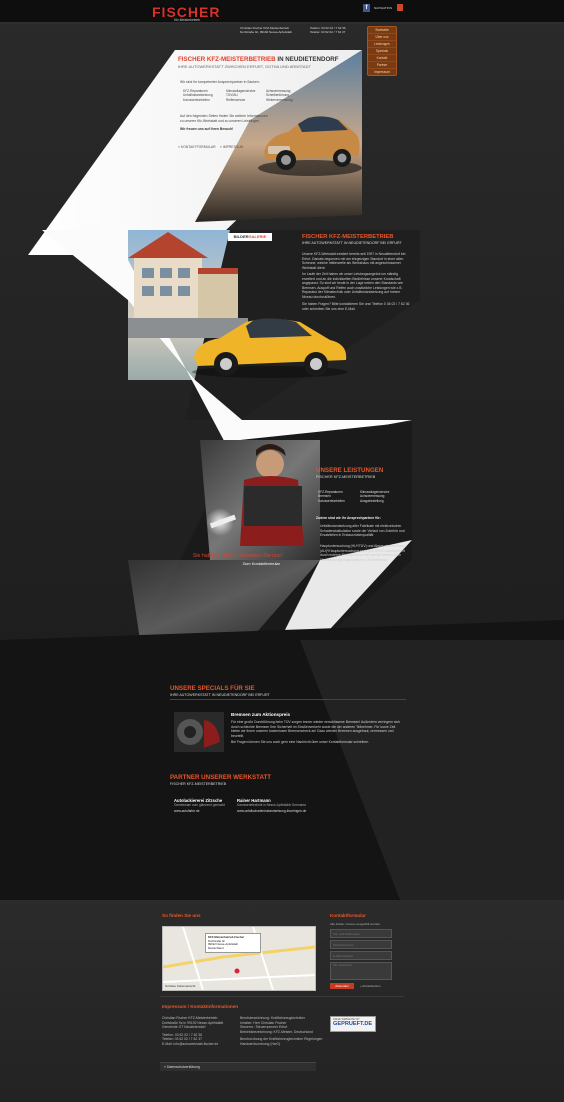 The height and width of the screenshot is (1102, 564). I want to click on facebook-icon: f, so click(366, 8).